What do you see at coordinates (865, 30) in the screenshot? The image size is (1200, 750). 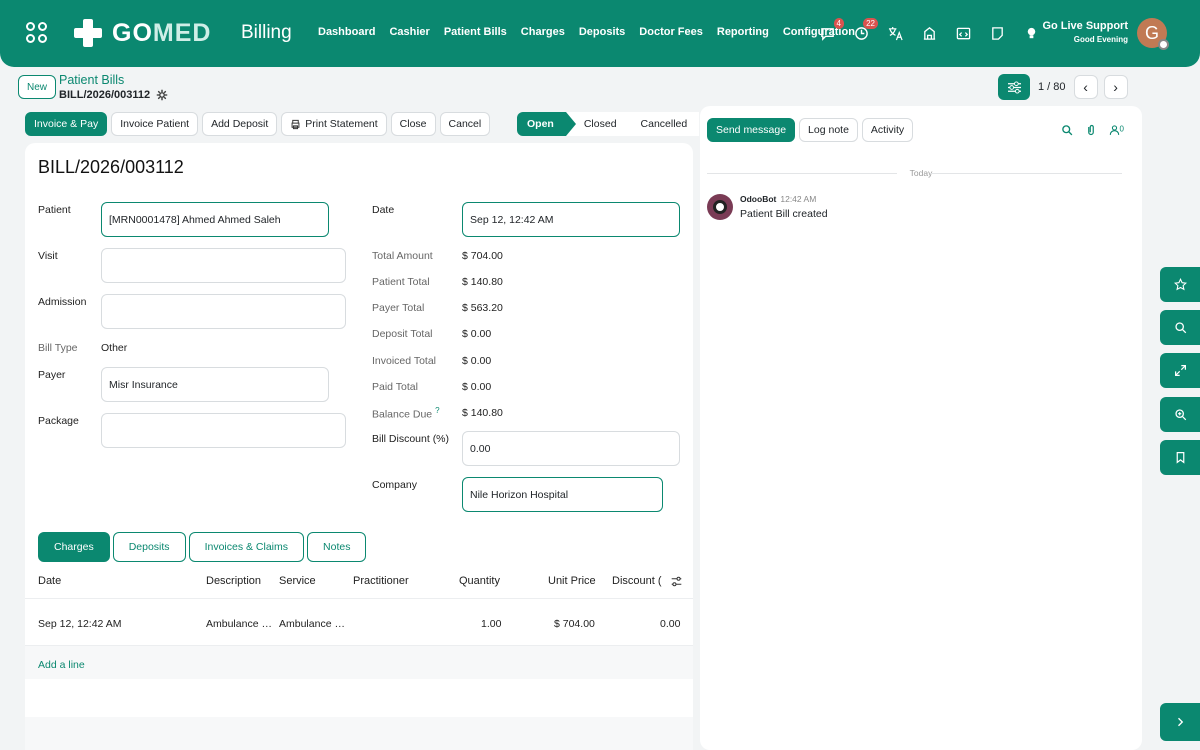 I see `clock-icon: 22` at bounding box center [865, 30].